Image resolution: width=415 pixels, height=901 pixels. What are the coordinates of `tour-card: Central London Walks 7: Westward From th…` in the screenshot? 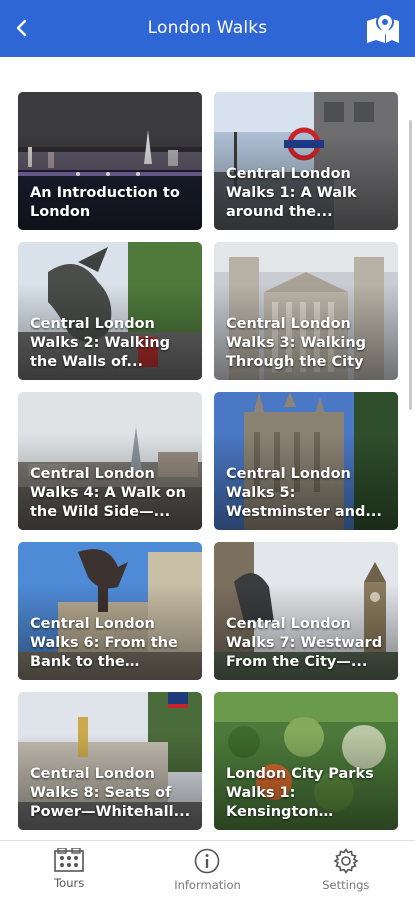 It's located at (306, 611).